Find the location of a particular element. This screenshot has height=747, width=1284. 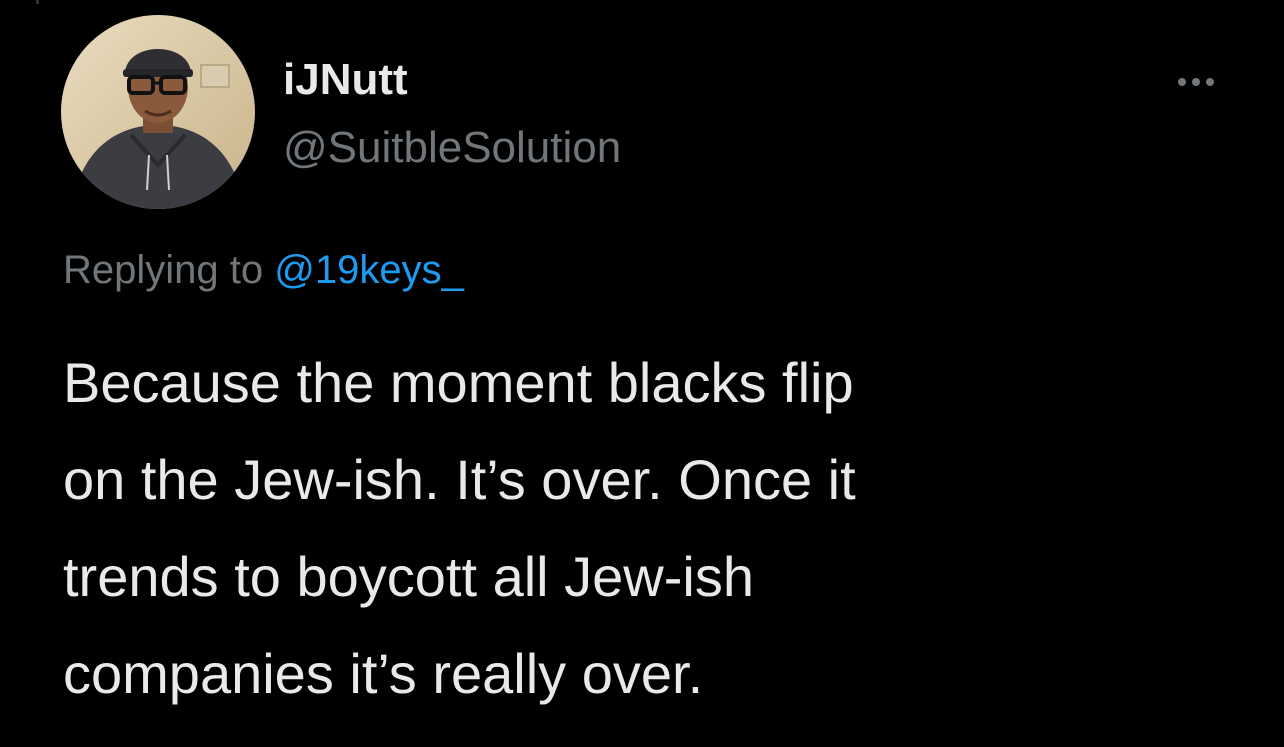

user-handle: @SuitbleSolution is located at coordinates (452, 148).